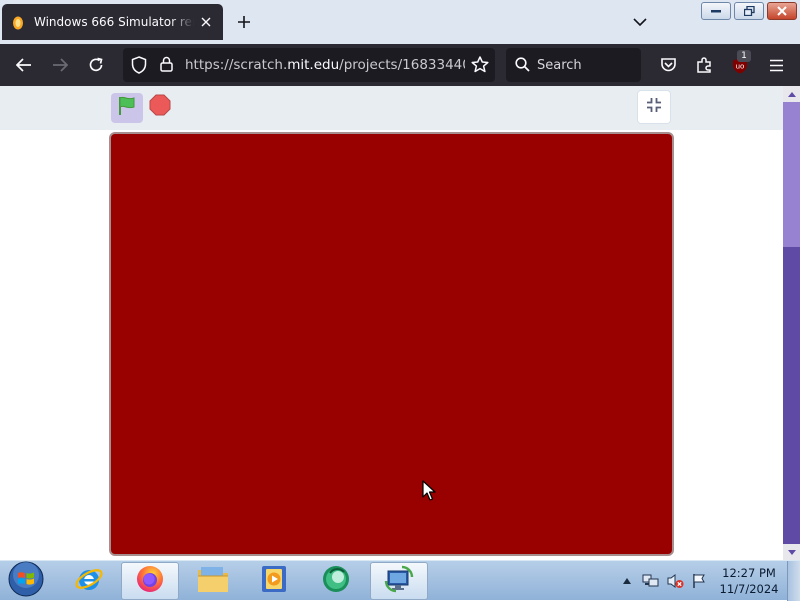 The height and width of the screenshot is (601, 800). Describe the element at coordinates (522, 66) in the screenshot. I see `search-icon` at that location.